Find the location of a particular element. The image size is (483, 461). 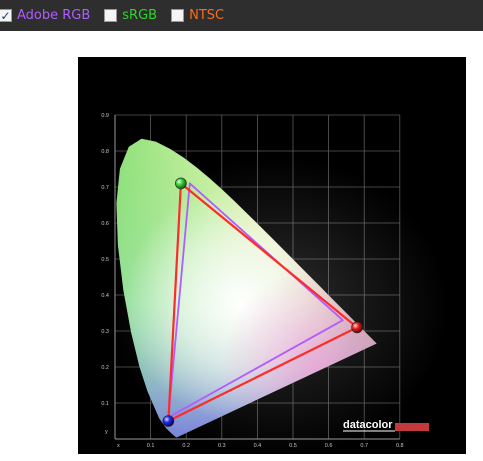

srgb-label: sRGB is located at coordinates (140, 15).